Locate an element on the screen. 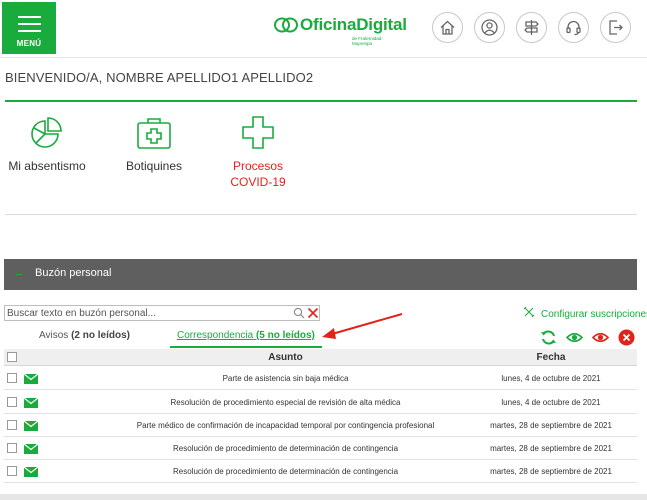 Image resolution: width=647 pixels, height=500 pixels. search-icon is located at coordinates (299, 313).